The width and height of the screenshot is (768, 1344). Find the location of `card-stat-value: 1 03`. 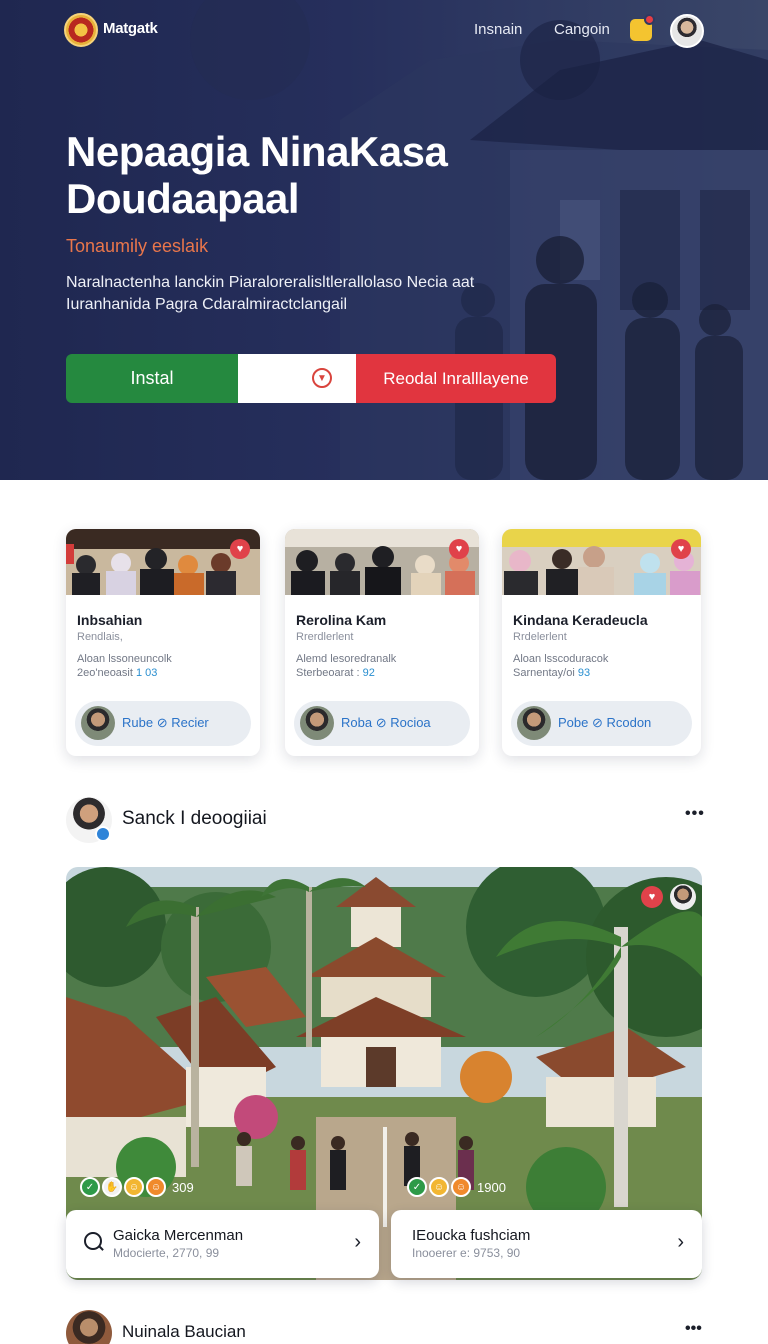

card-stat-value: 1 03 is located at coordinates (146, 673).